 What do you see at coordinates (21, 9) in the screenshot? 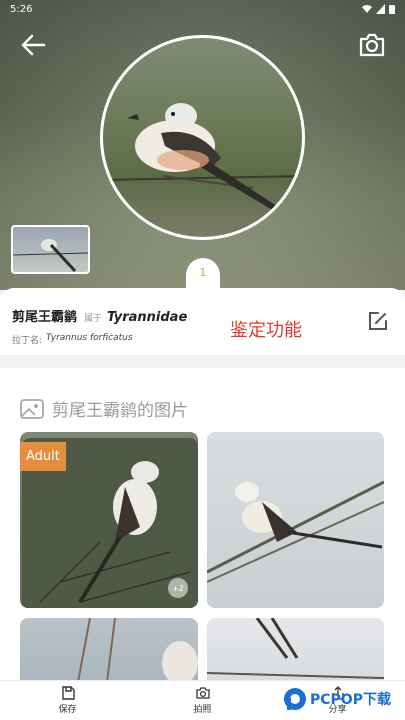
I see `status-time: 5:26` at bounding box center [21, 9].